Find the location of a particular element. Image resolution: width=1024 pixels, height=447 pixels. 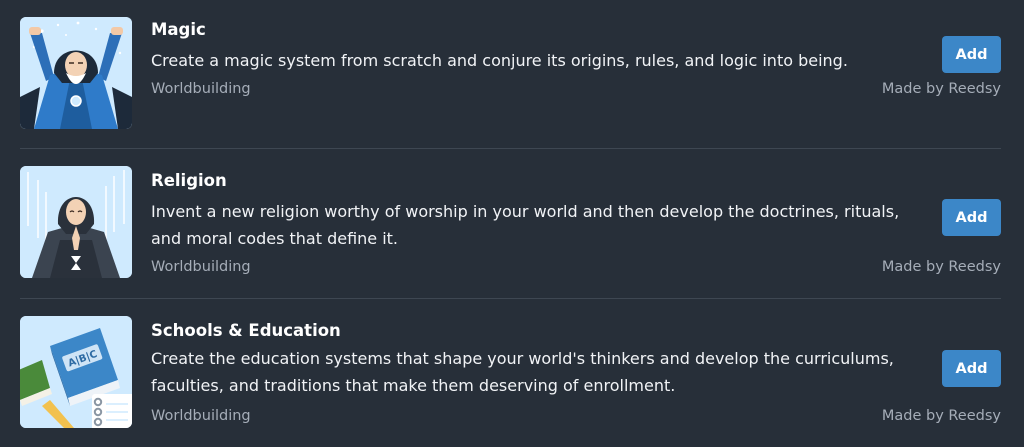

add-schools-education-button: Add is located at coordinates (971, 368).